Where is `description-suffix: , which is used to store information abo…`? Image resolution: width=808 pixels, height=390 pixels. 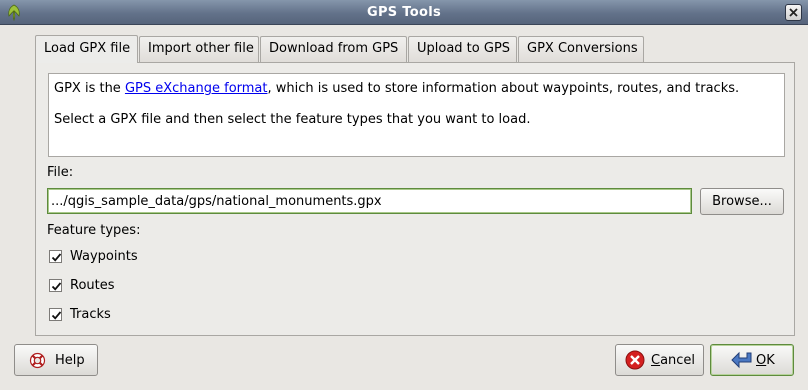 description-suffix: , which is used to store information abo… is located at coordinates (503, 88).